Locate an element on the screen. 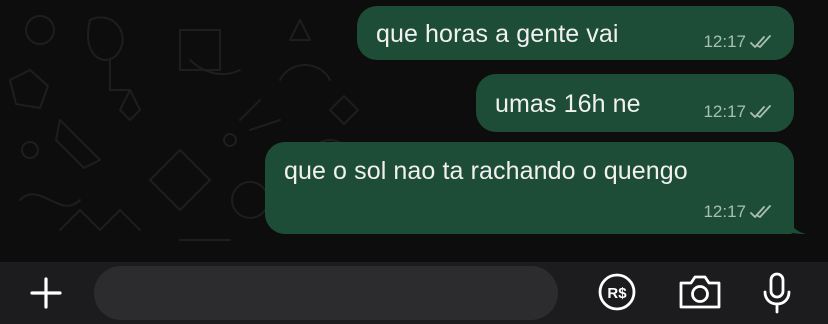 The height and width of the screenshot is (324, 828). outgoing-message-bubble: umas 16h ne 12:17 is located at coordinates (635, 103).